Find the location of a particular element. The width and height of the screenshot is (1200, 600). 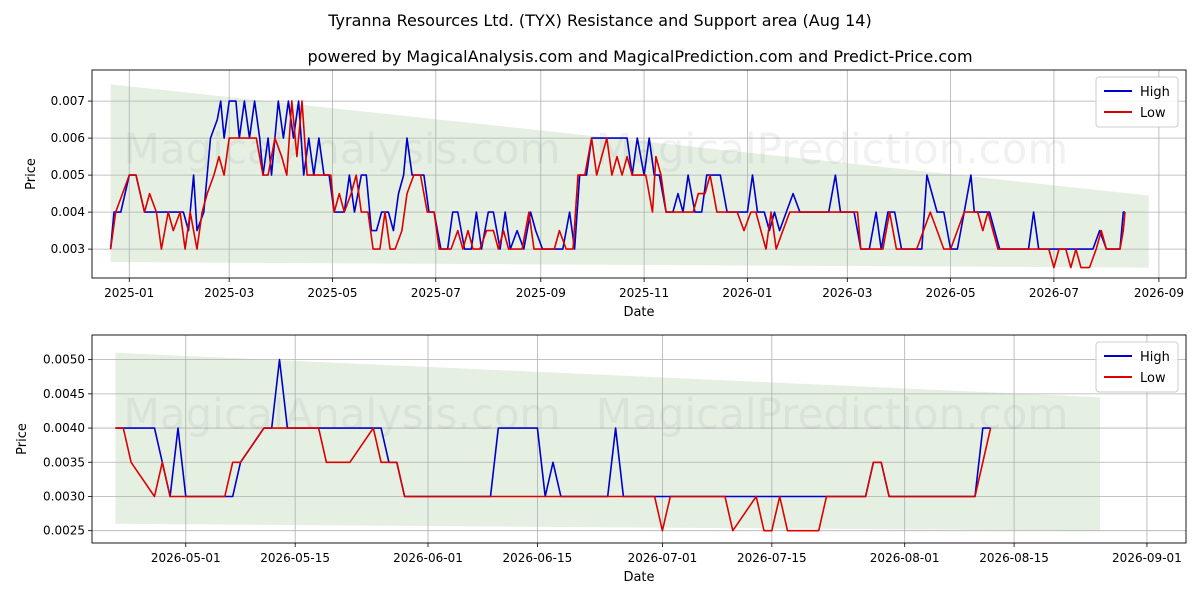

y-tick-label: 0.004 is located at coordinates (68, 212).